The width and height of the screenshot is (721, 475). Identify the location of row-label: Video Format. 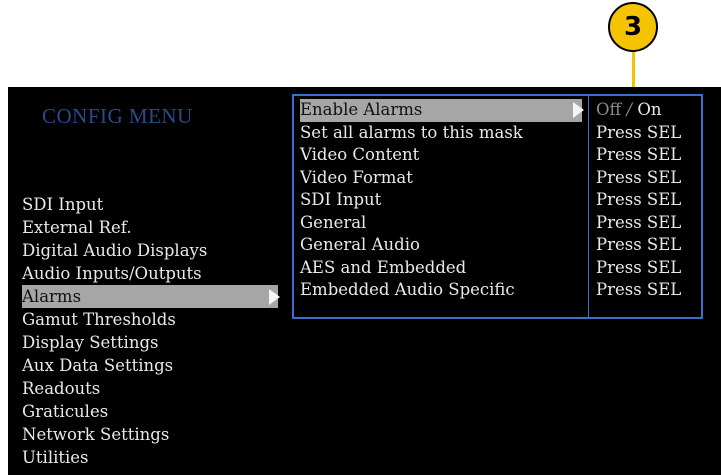
(356, 177).